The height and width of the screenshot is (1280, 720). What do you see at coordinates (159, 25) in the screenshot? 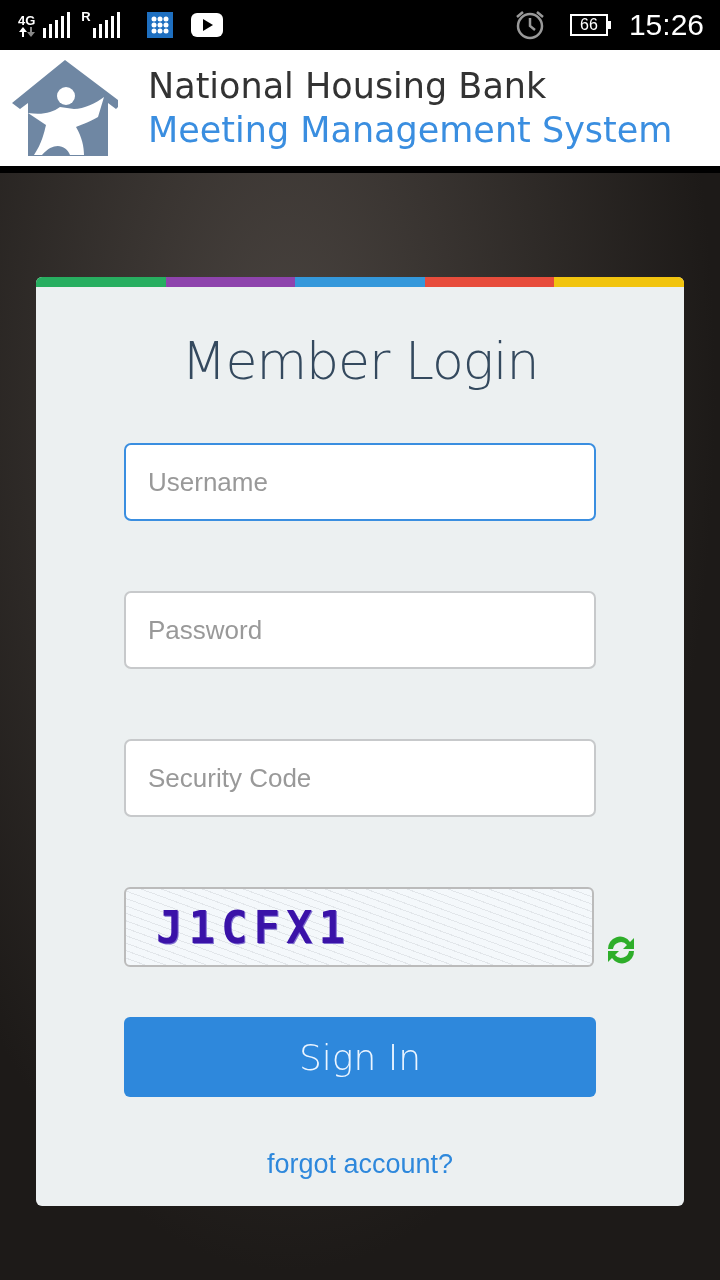
I see `app-grid-icon` at bounding box center [159, 25].